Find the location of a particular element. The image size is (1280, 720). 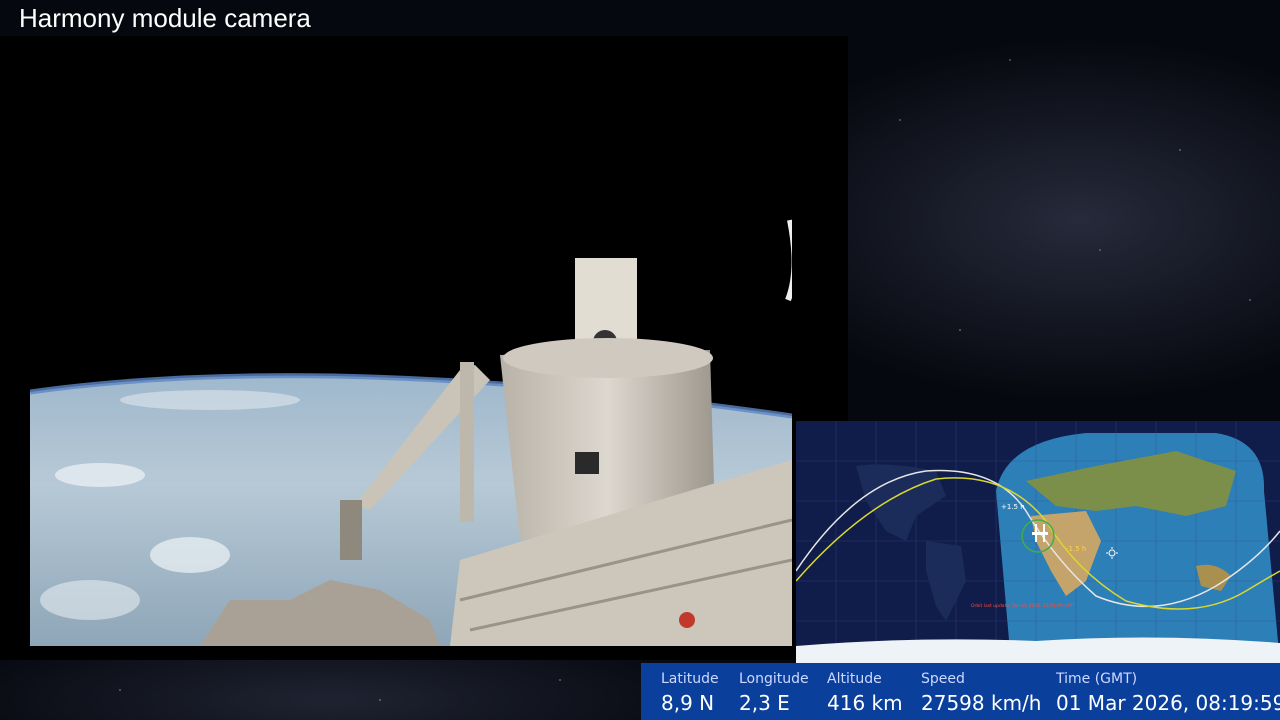

latitude-label: Latitude is located at coordinates (690, 679).